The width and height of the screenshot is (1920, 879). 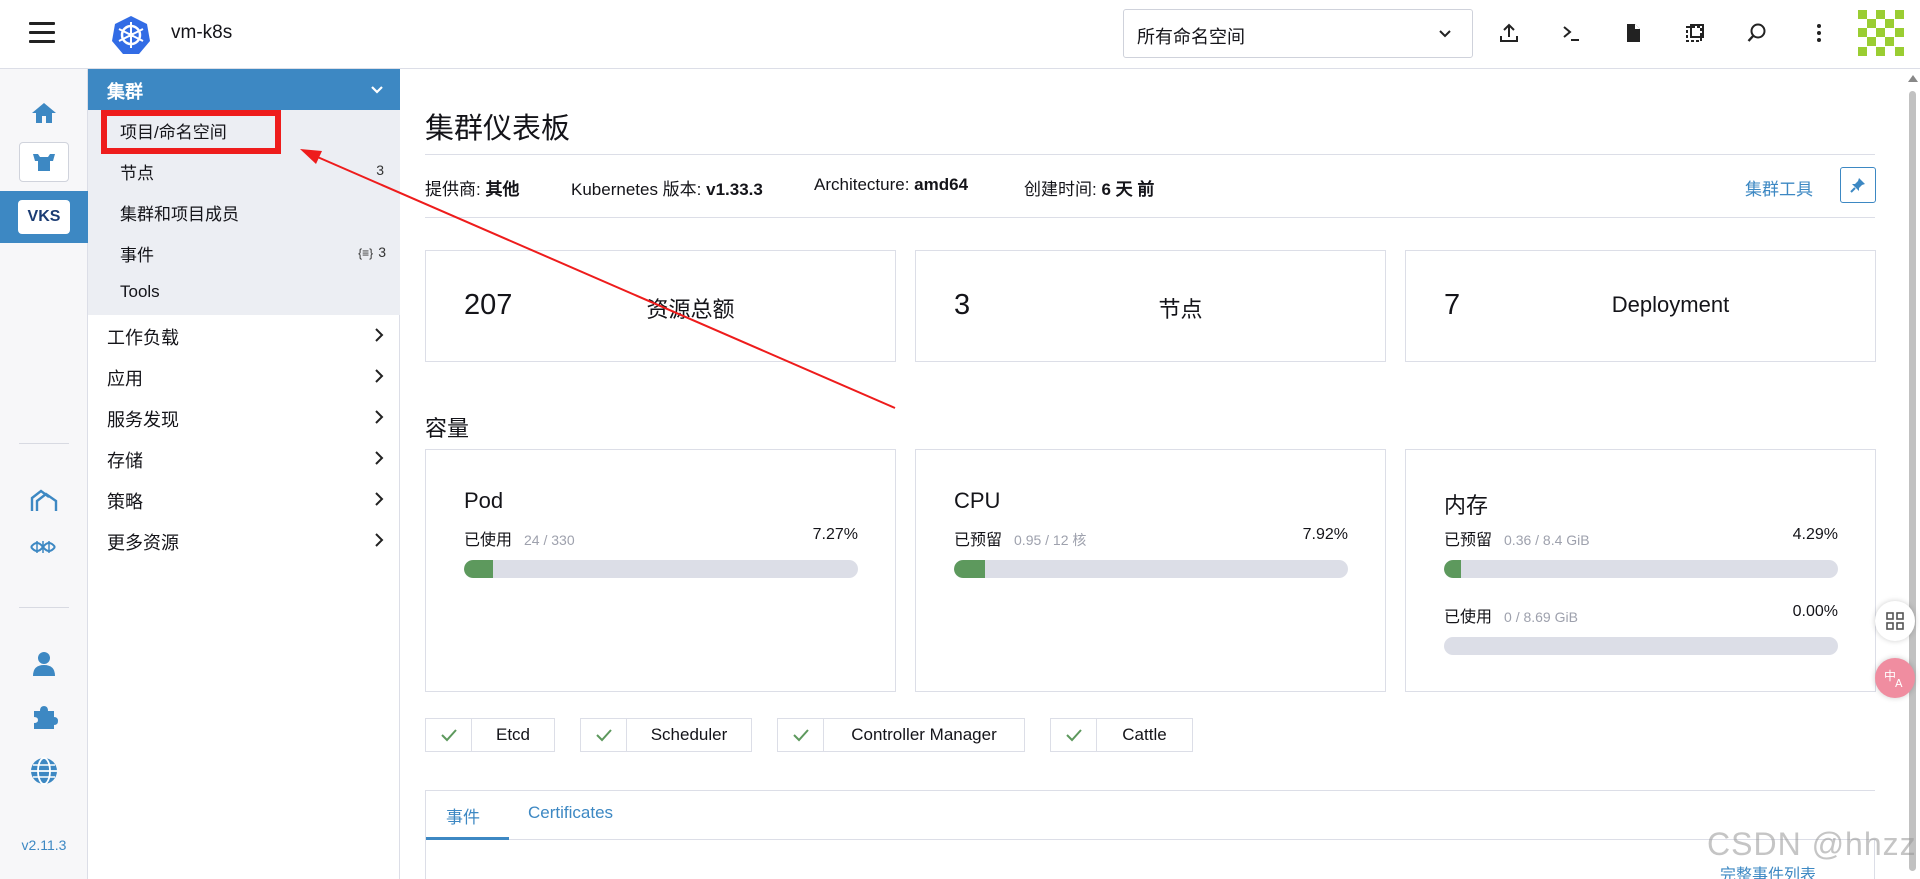 I want to click on rail-users, so click(x=44, y=664).